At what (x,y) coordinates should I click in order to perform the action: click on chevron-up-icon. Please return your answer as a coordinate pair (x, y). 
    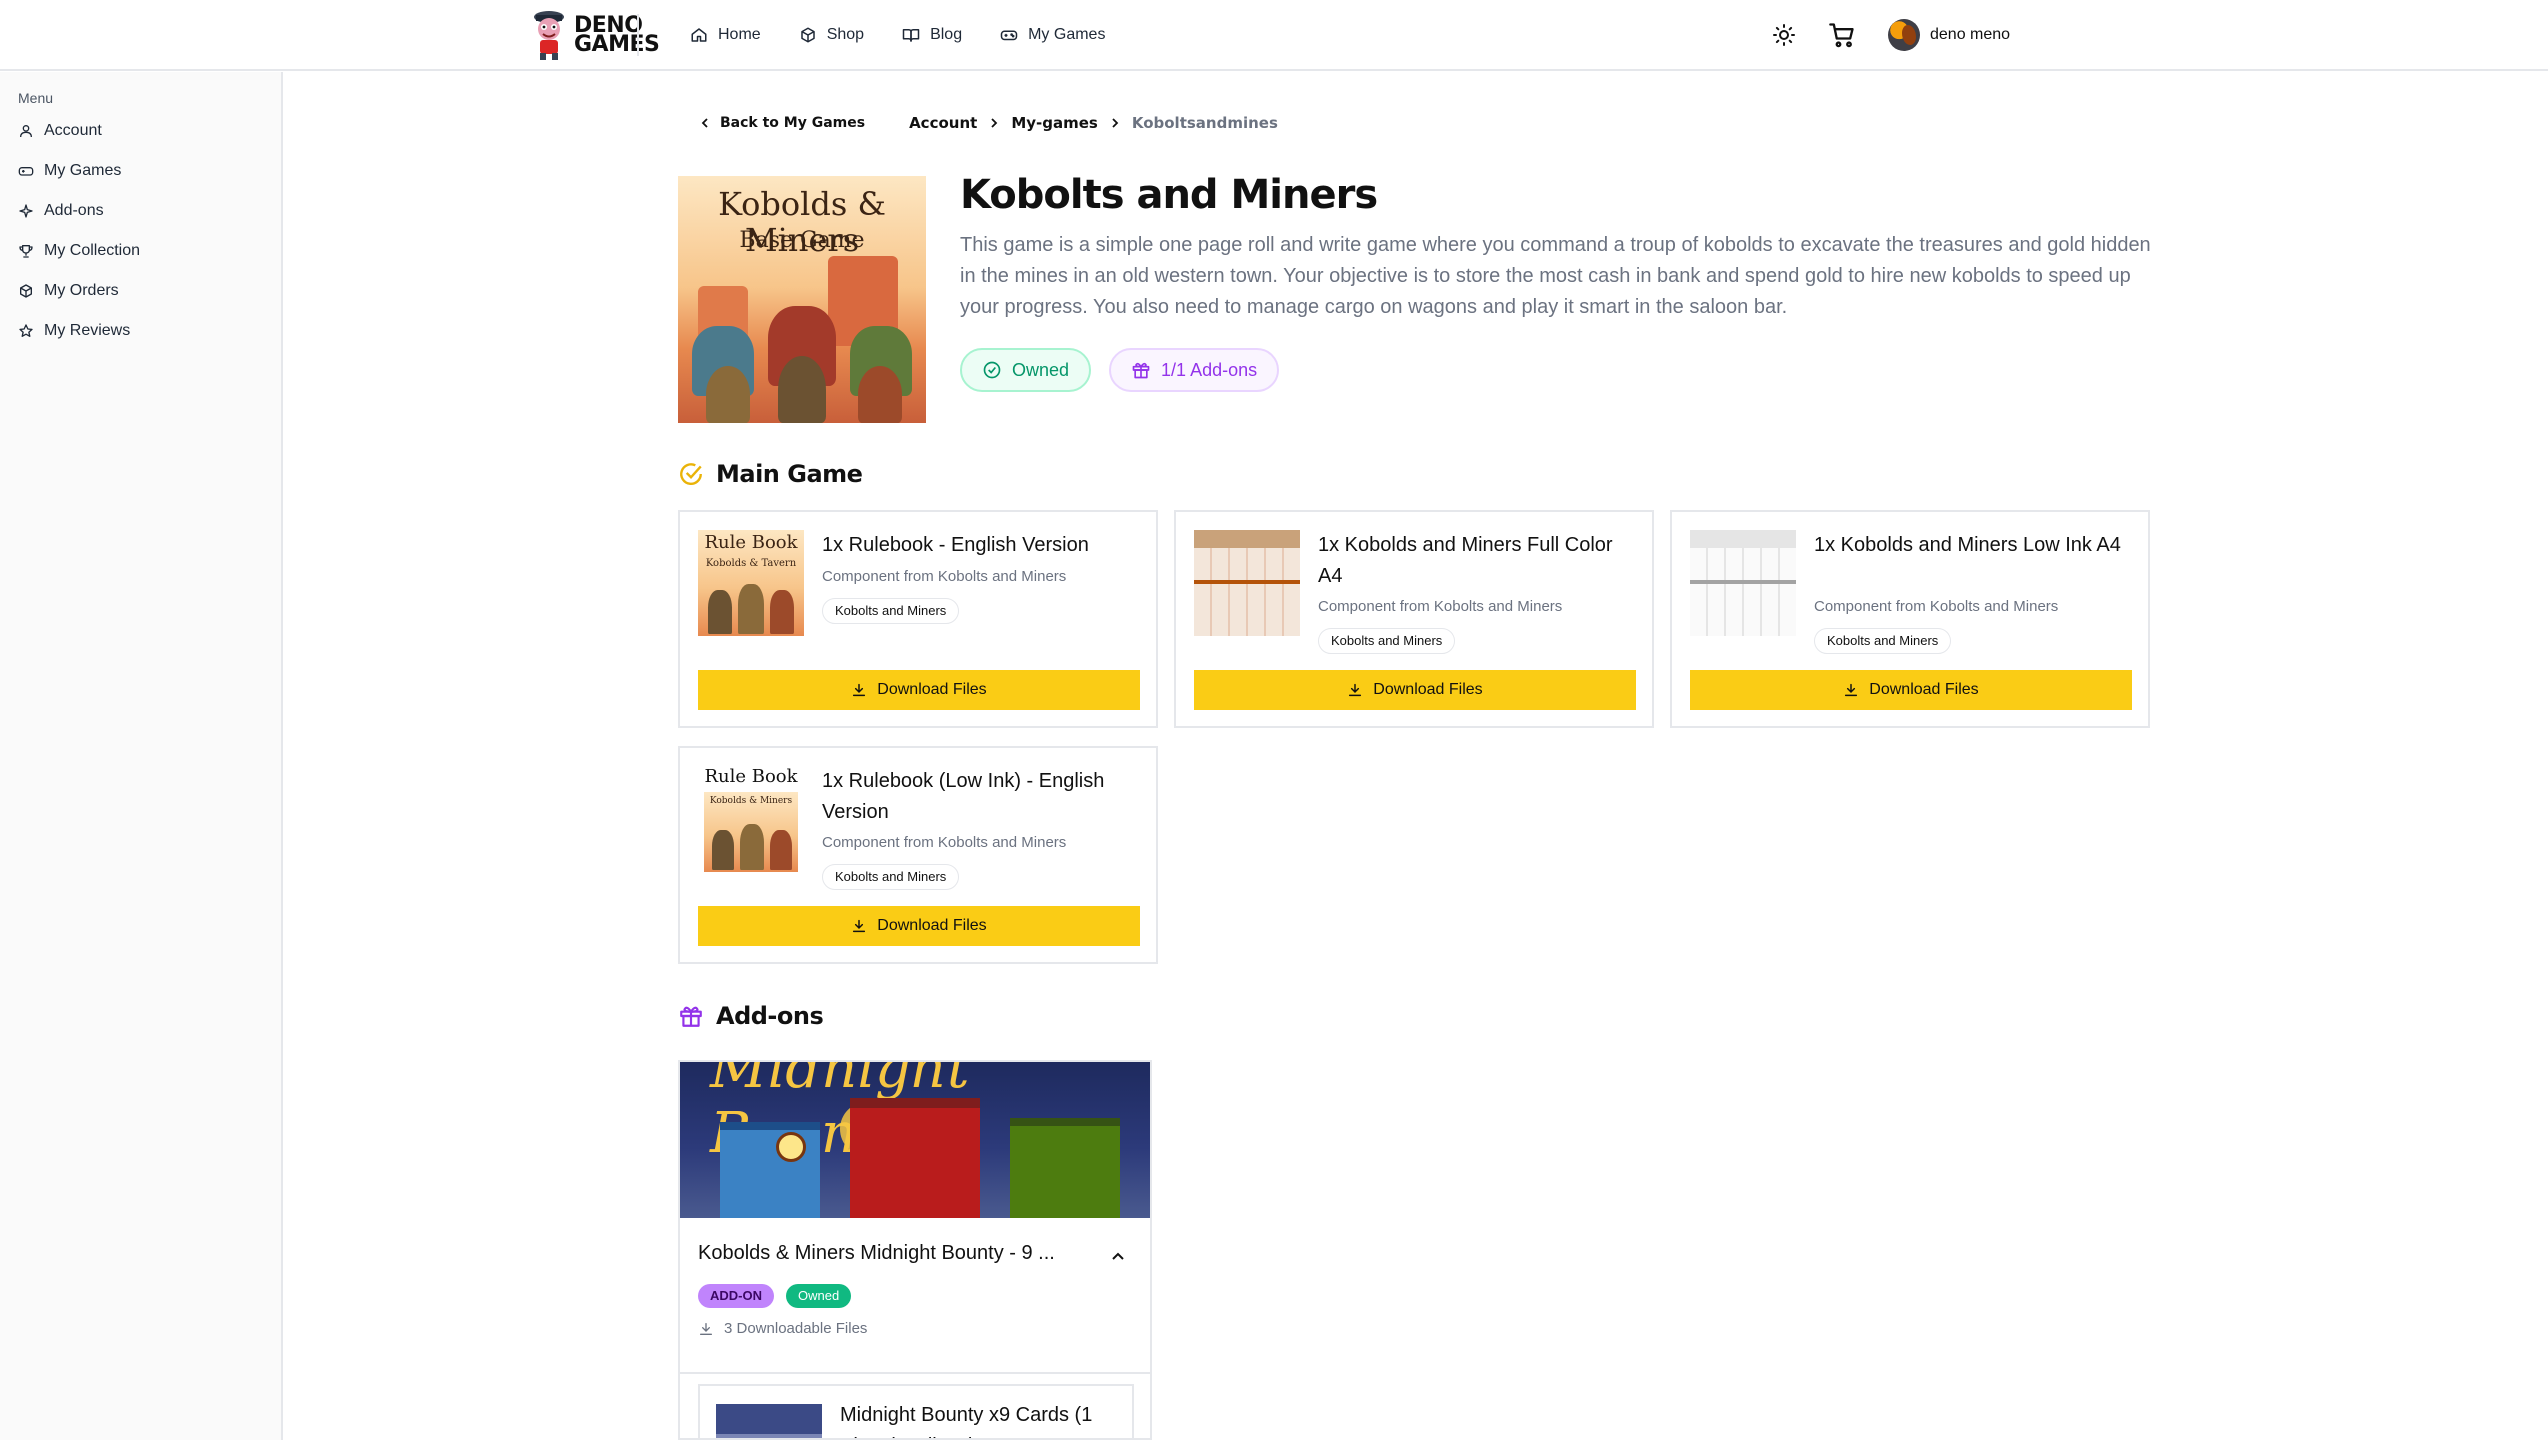
    Looking at the image, I should click on (1118, 1256).